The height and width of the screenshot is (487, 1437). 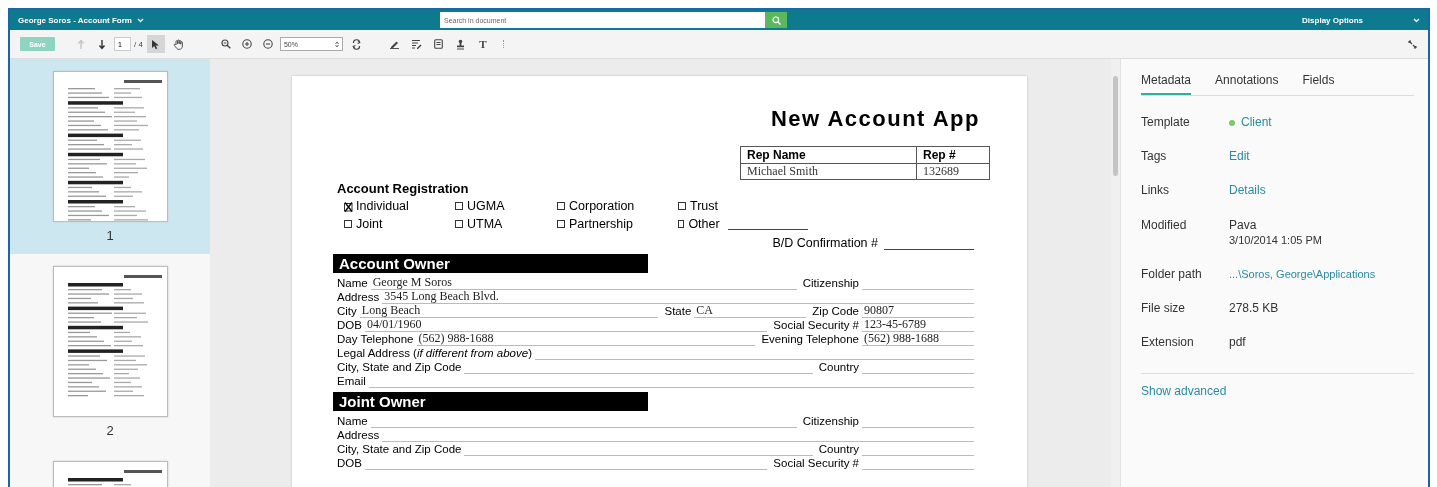 What do you see at coordinates (138, 44) in the screenshot?
I see `page-count: / 4` at bounding box center [138, 44].